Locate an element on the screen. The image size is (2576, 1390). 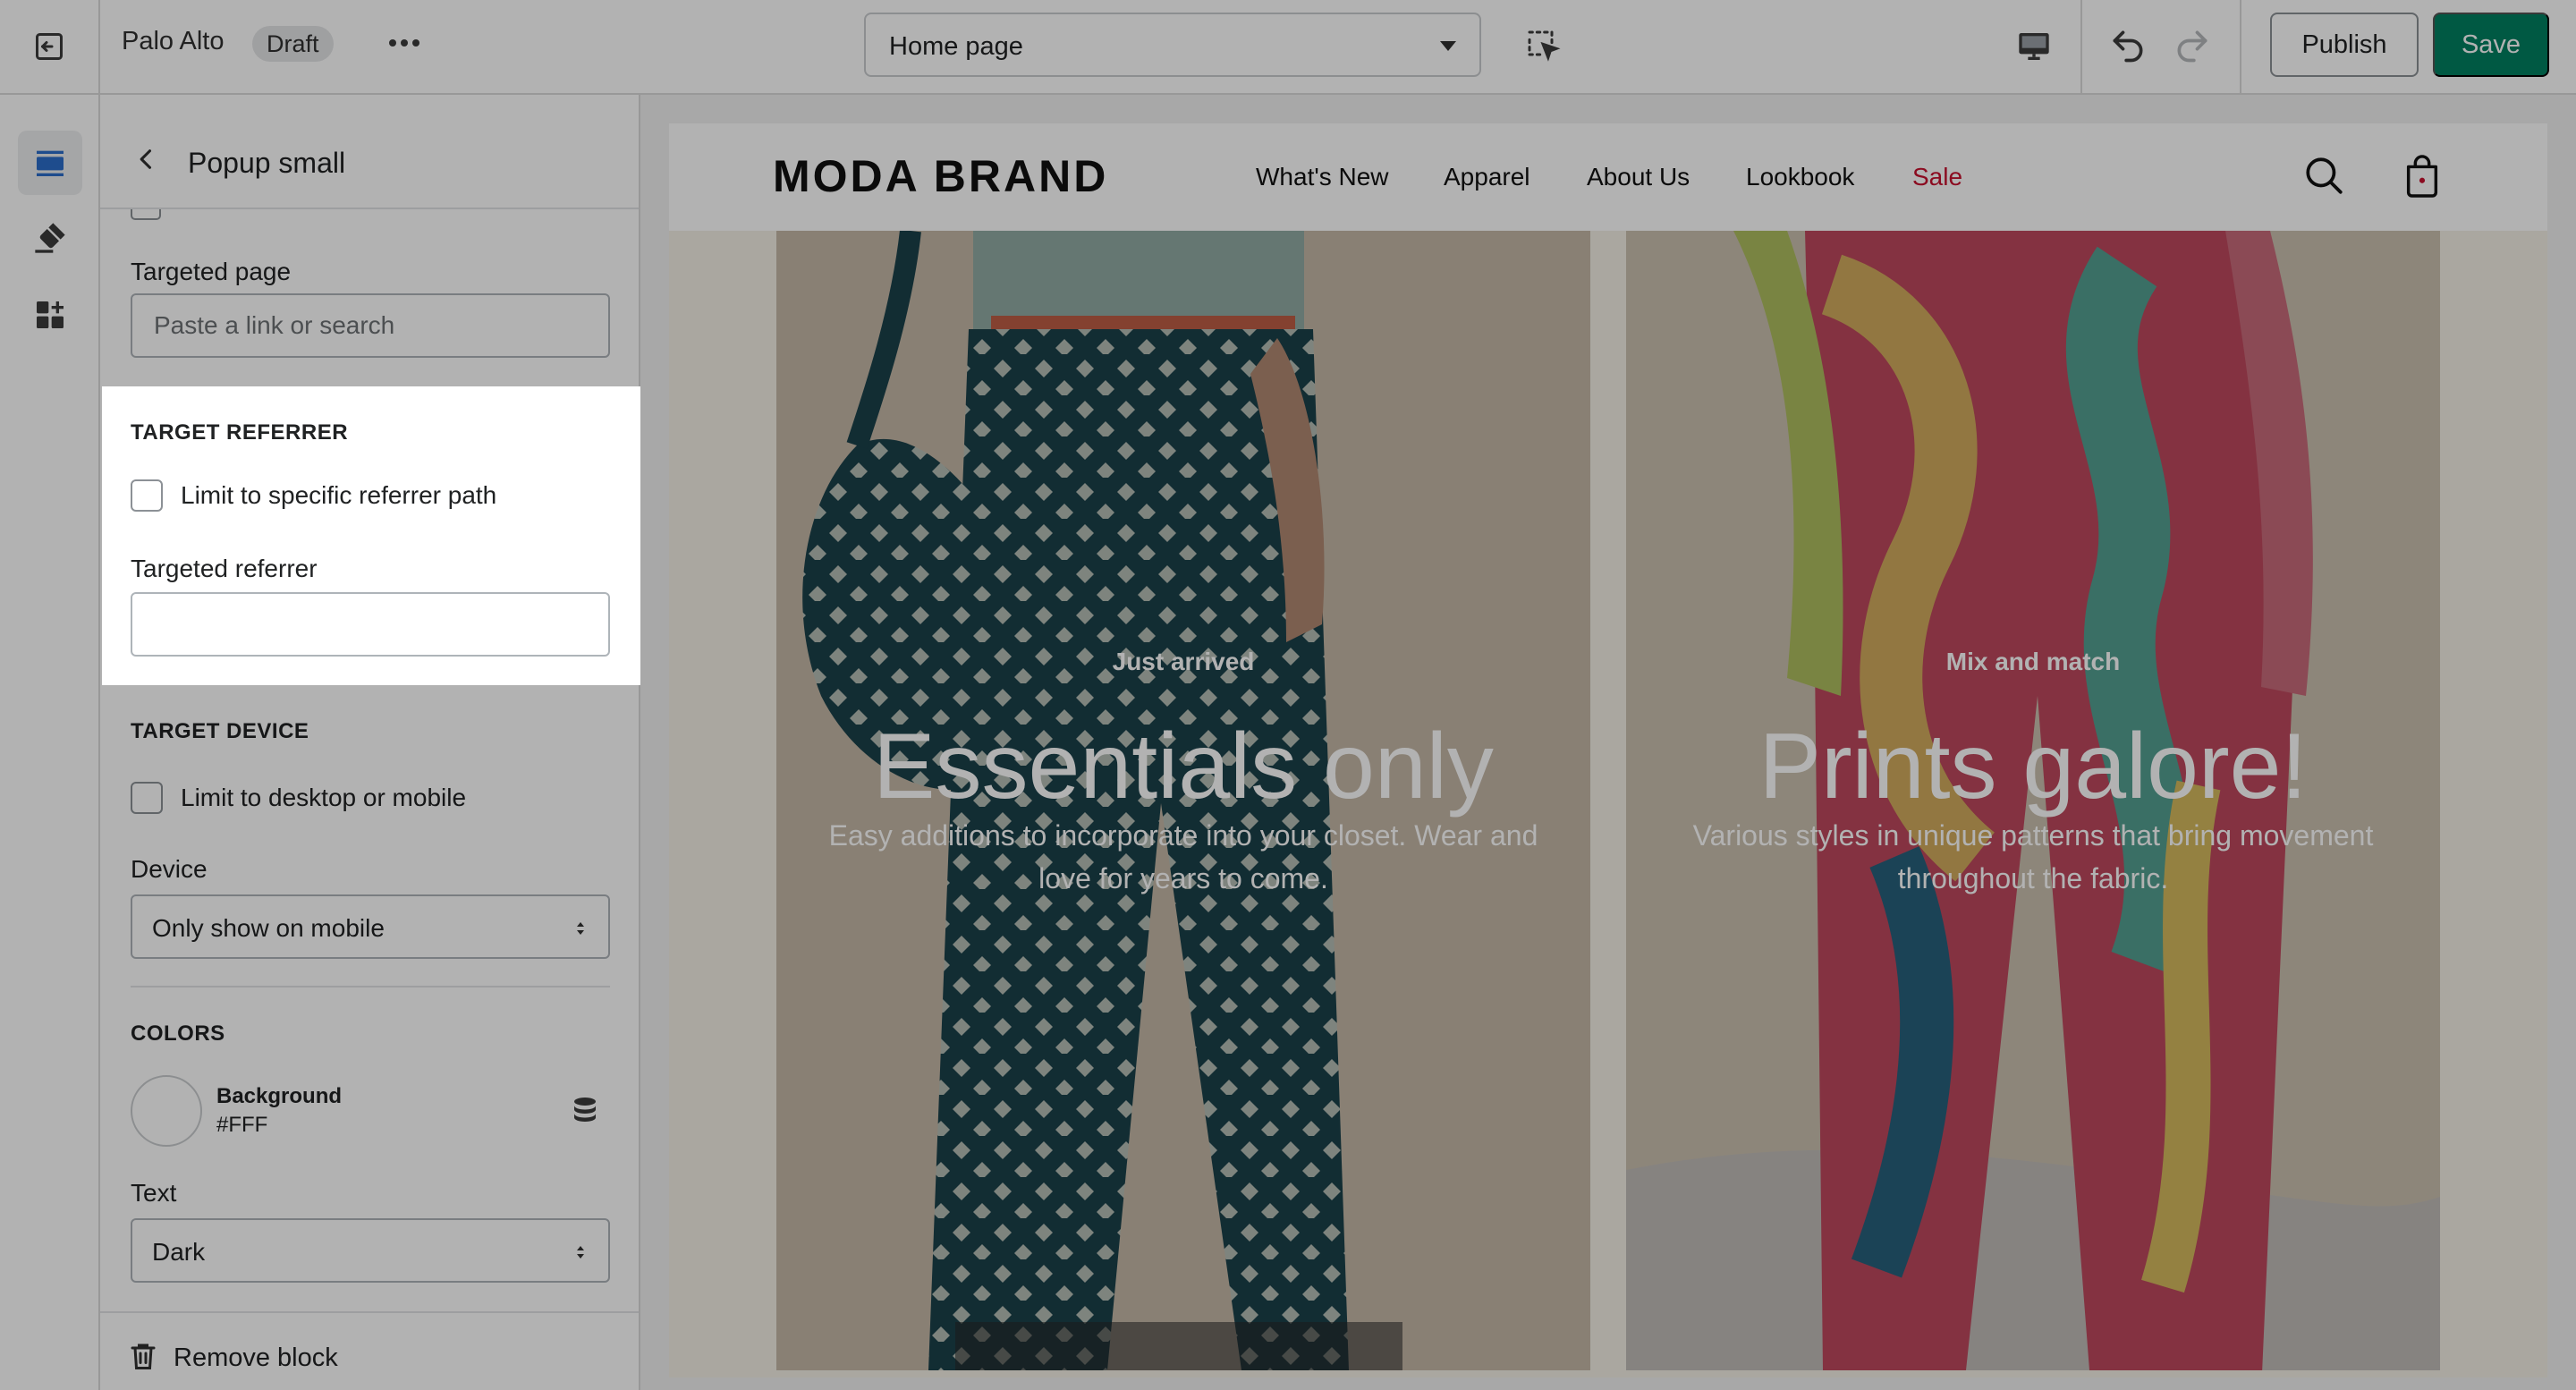
left-rail is located at coordinates (50, 742).